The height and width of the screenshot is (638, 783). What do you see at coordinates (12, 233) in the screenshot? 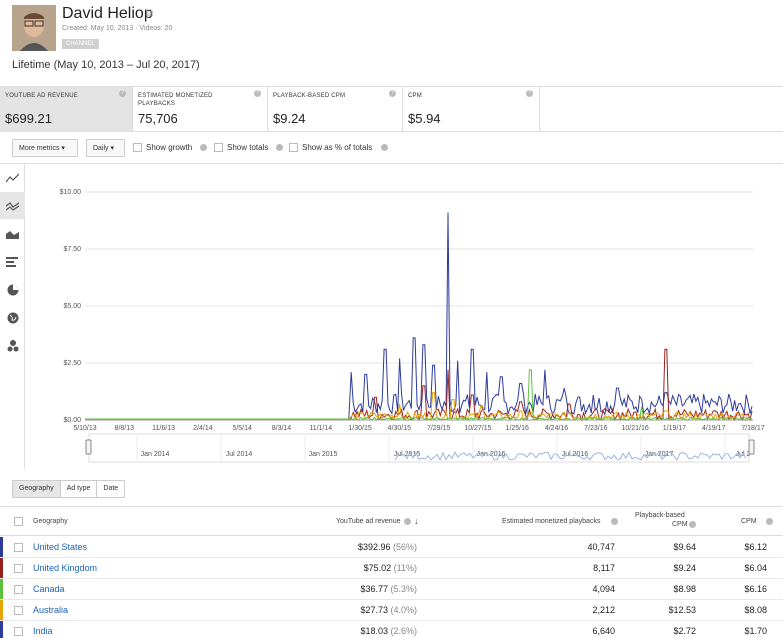
I see `stacked-area-icon` at bounding box center [12, 233].